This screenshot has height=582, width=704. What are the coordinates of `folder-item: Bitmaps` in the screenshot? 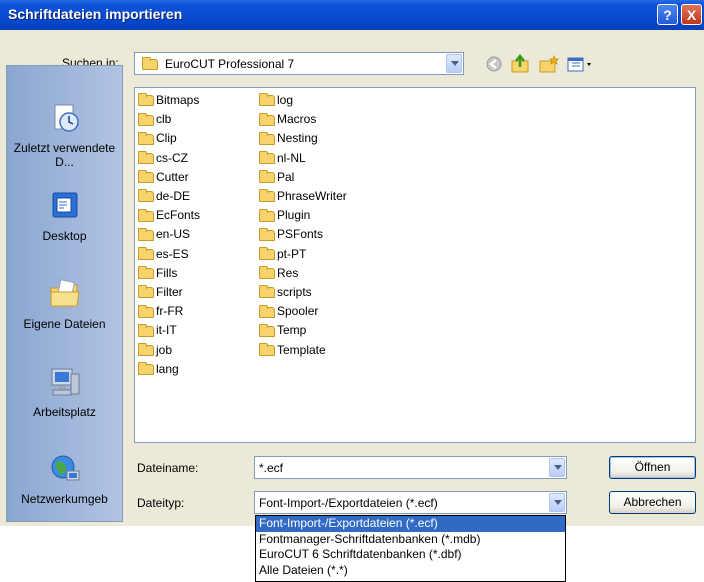 It's located at (168, 100).